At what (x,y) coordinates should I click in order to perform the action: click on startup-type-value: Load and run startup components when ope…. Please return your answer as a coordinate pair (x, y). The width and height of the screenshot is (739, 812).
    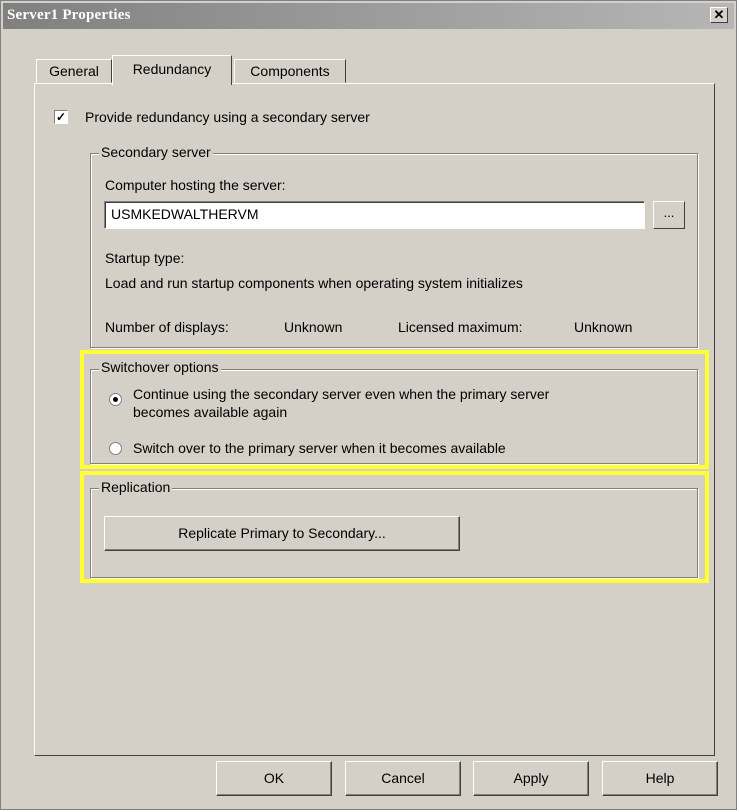
    Looking at the image, I should click on (314, 283).